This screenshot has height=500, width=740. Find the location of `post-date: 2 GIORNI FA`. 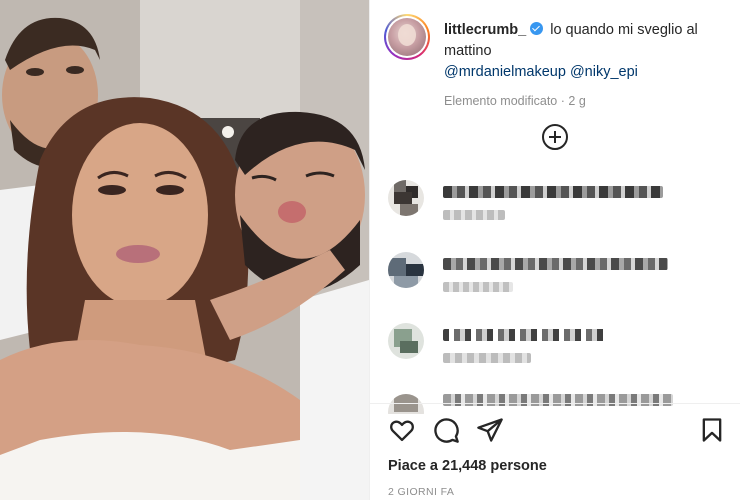

post-date: 2 GIORNI FA is located at coordinates (421, 492).